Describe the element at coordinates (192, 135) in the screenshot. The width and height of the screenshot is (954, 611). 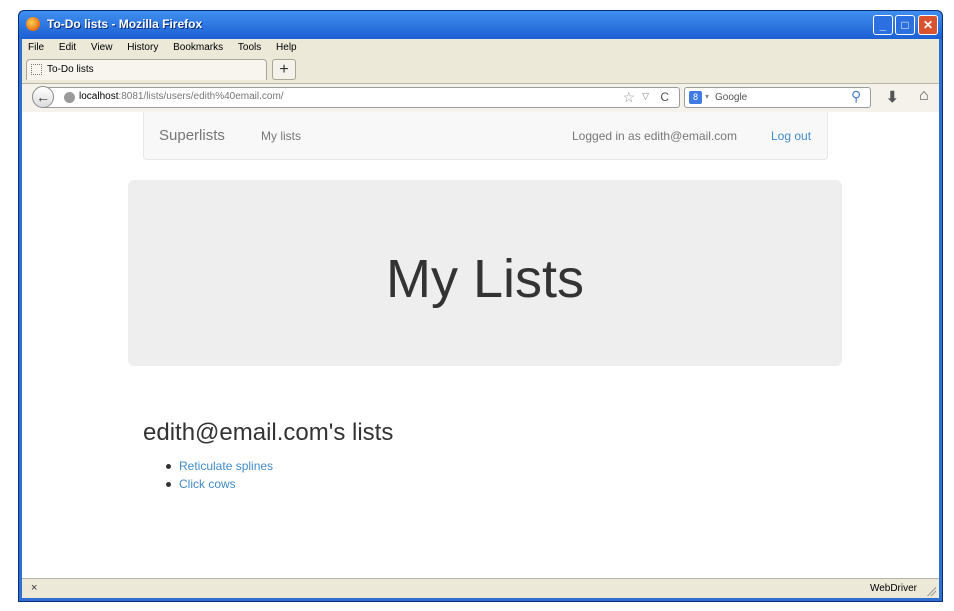
I see `brand-link: Superlists` at that location.